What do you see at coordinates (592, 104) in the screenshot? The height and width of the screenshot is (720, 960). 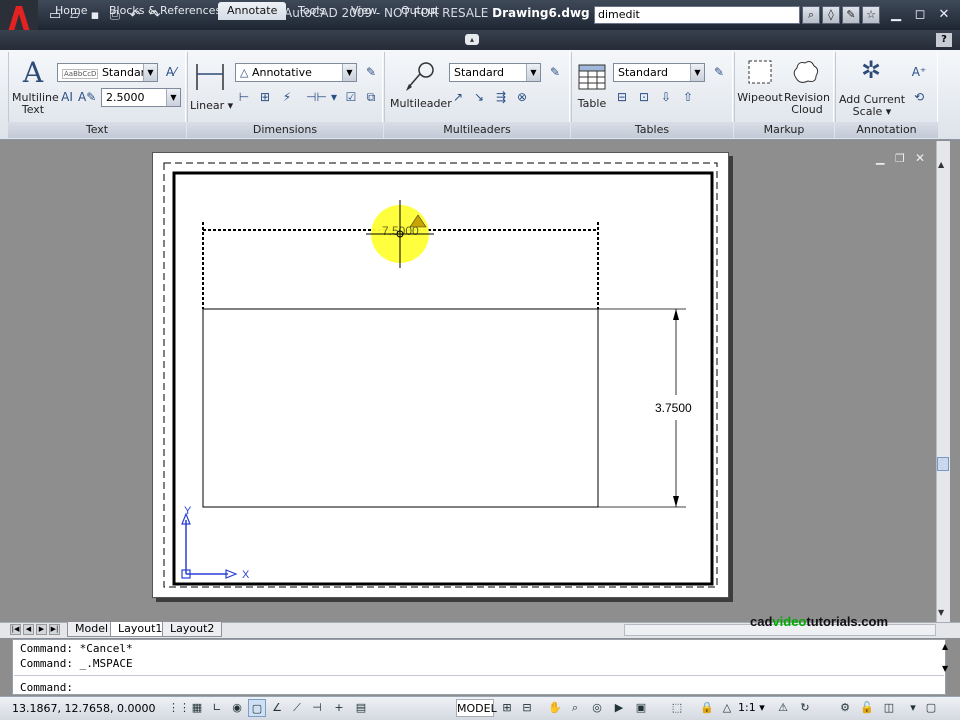 I see `table-button: Table` at bounding box center [592, 104].